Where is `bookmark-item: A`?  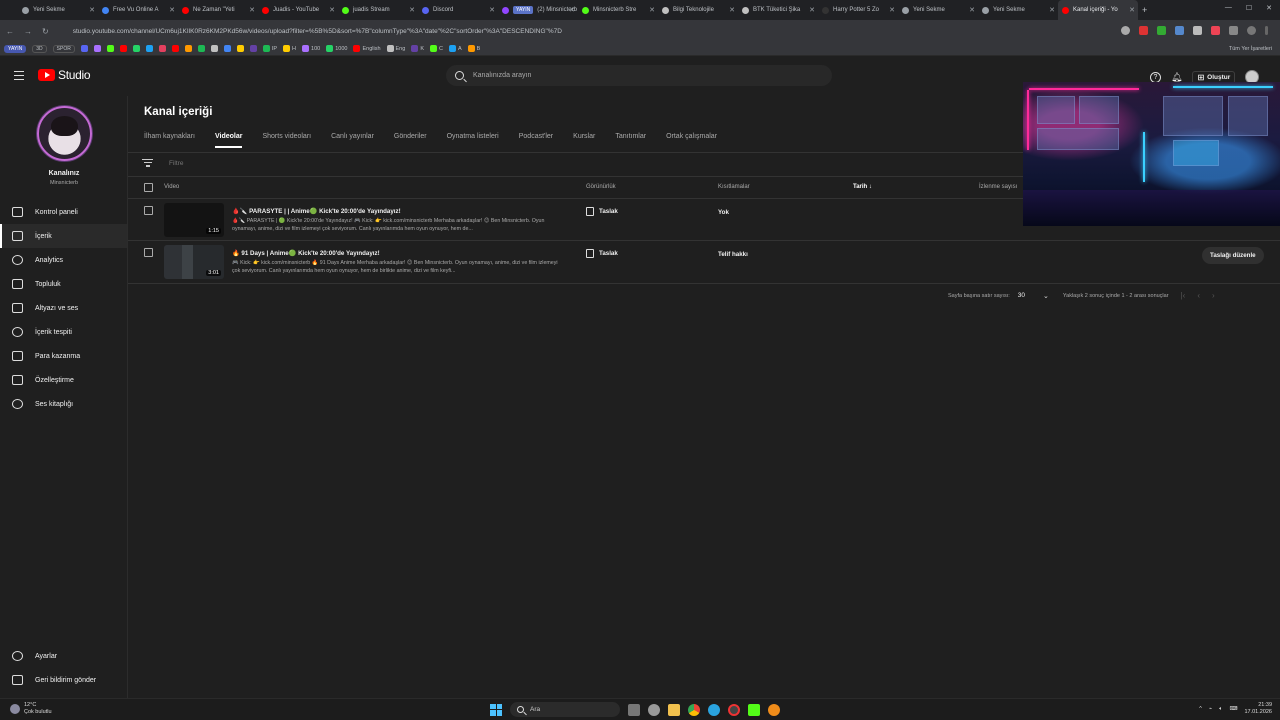
bookmark-item: A is located at coordinates (455, 48).